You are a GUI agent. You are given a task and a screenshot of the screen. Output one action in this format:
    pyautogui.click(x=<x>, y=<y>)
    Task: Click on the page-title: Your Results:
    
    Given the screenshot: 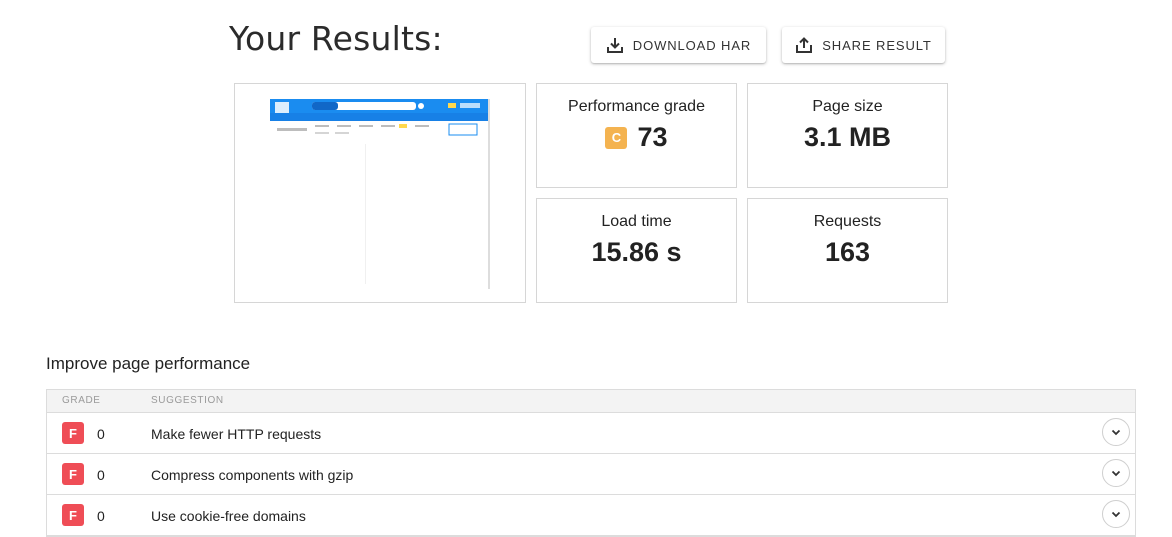 What is the action you would take?
    pyautogui.click(x=336, y=38)
    